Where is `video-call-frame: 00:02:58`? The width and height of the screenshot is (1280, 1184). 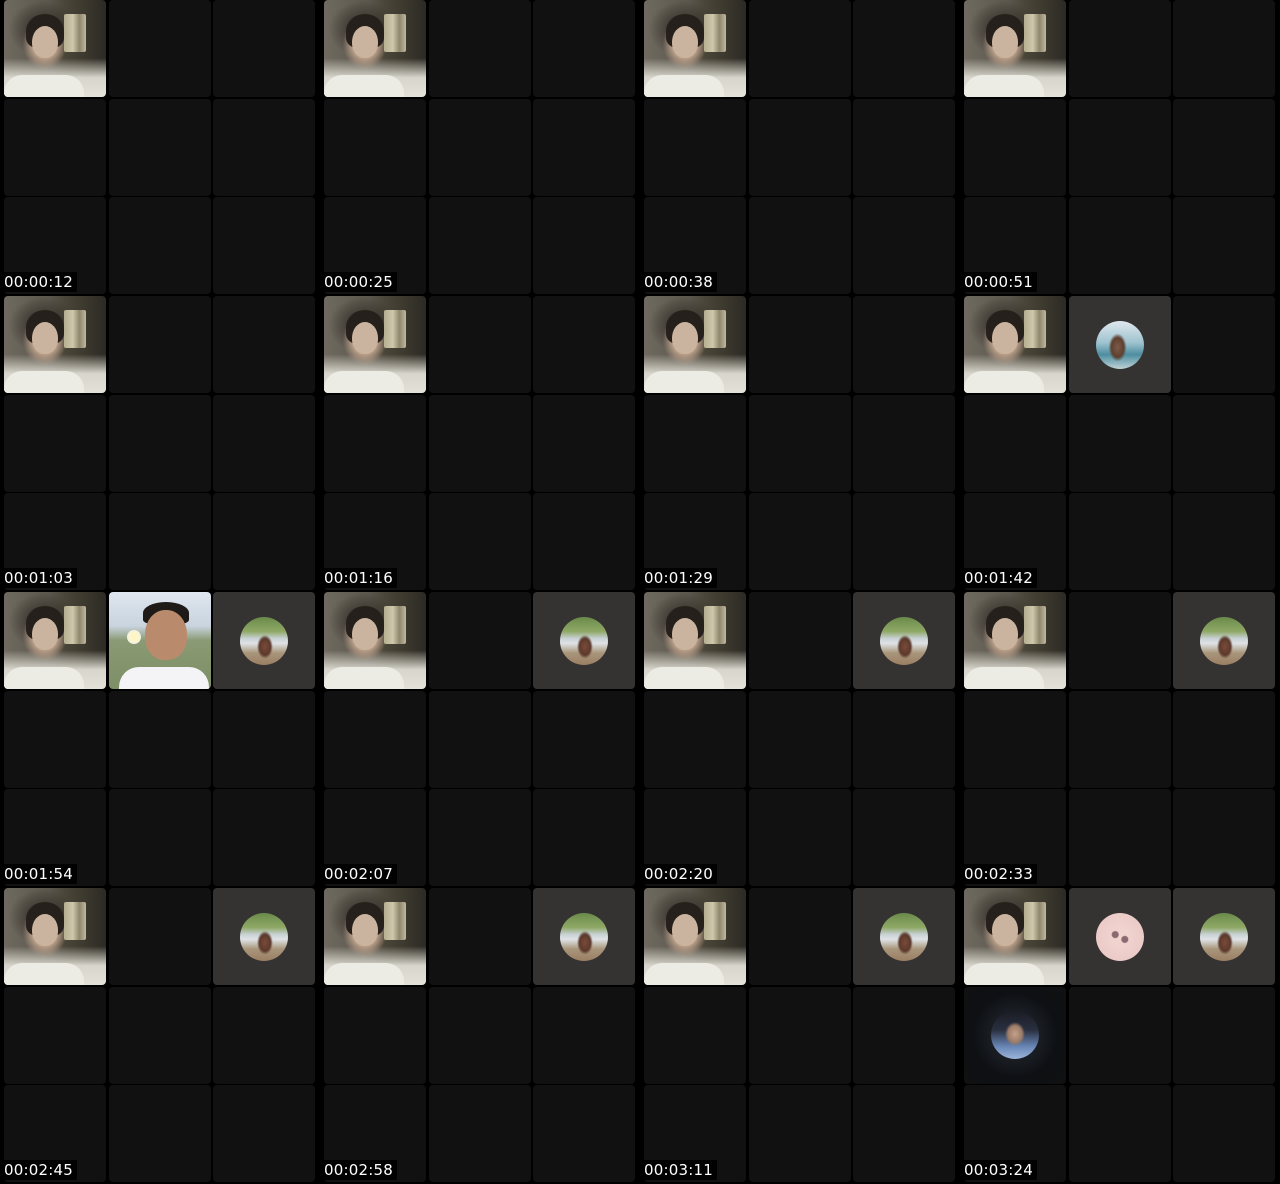 video-call-frame: 00:02:58 is located at coordinates (477, 1035).